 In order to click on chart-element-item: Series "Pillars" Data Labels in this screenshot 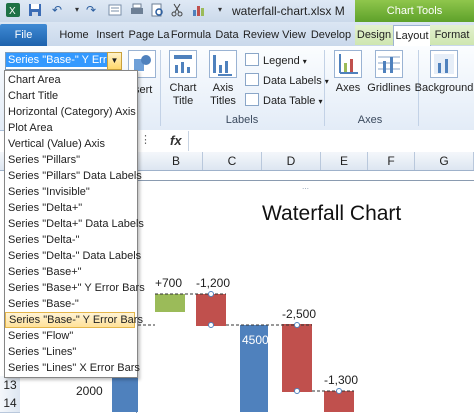, I will do `click(73, 176)`.